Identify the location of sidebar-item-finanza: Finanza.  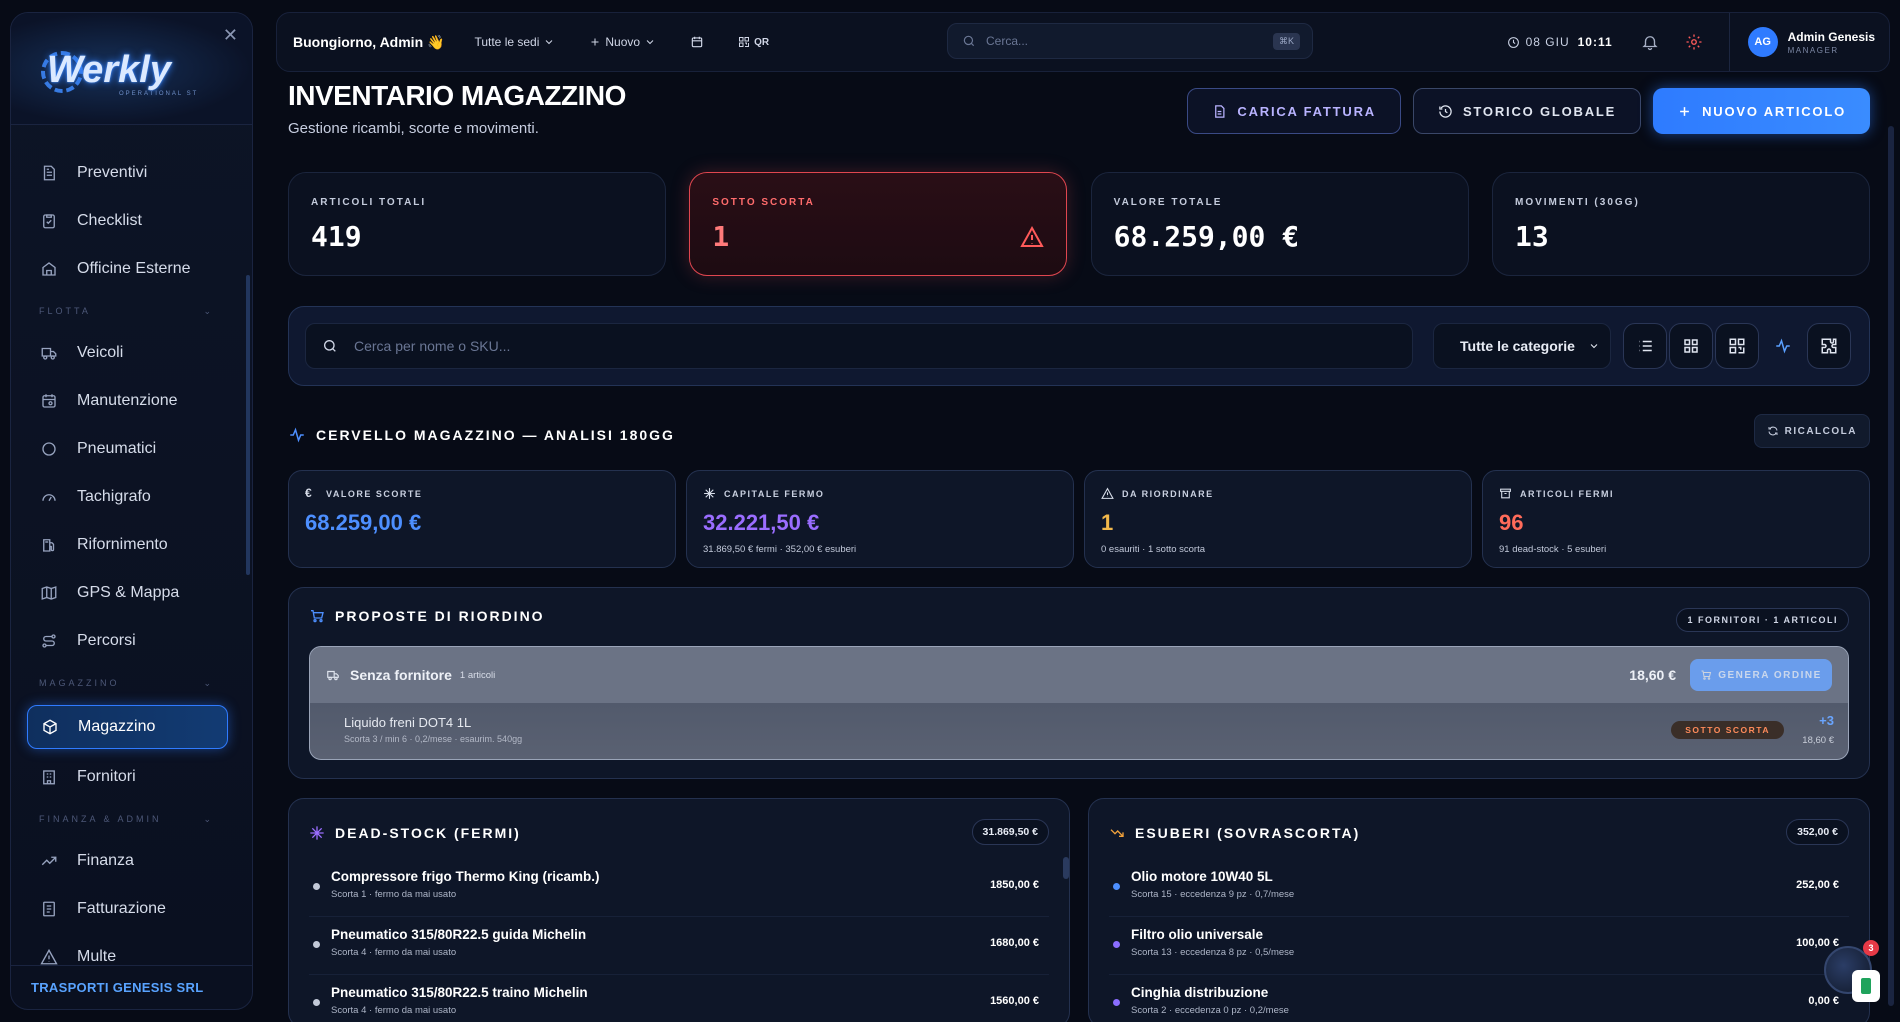
(131, 861).